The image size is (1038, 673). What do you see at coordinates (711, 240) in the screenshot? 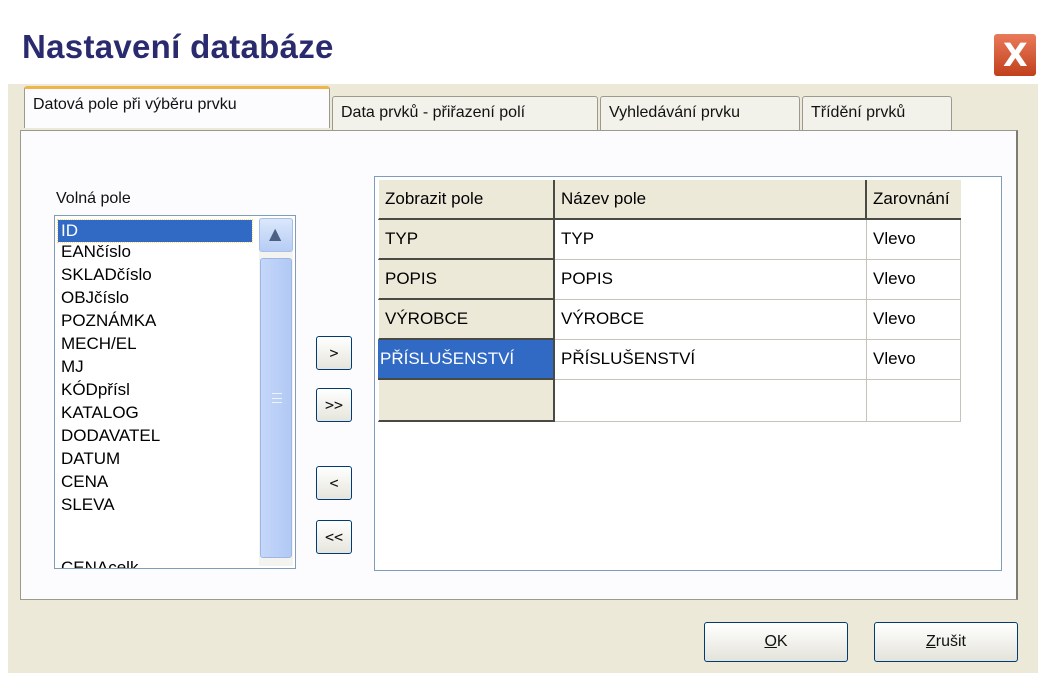
I see `grid-cell: TYP` at bounding box center [711, 240].